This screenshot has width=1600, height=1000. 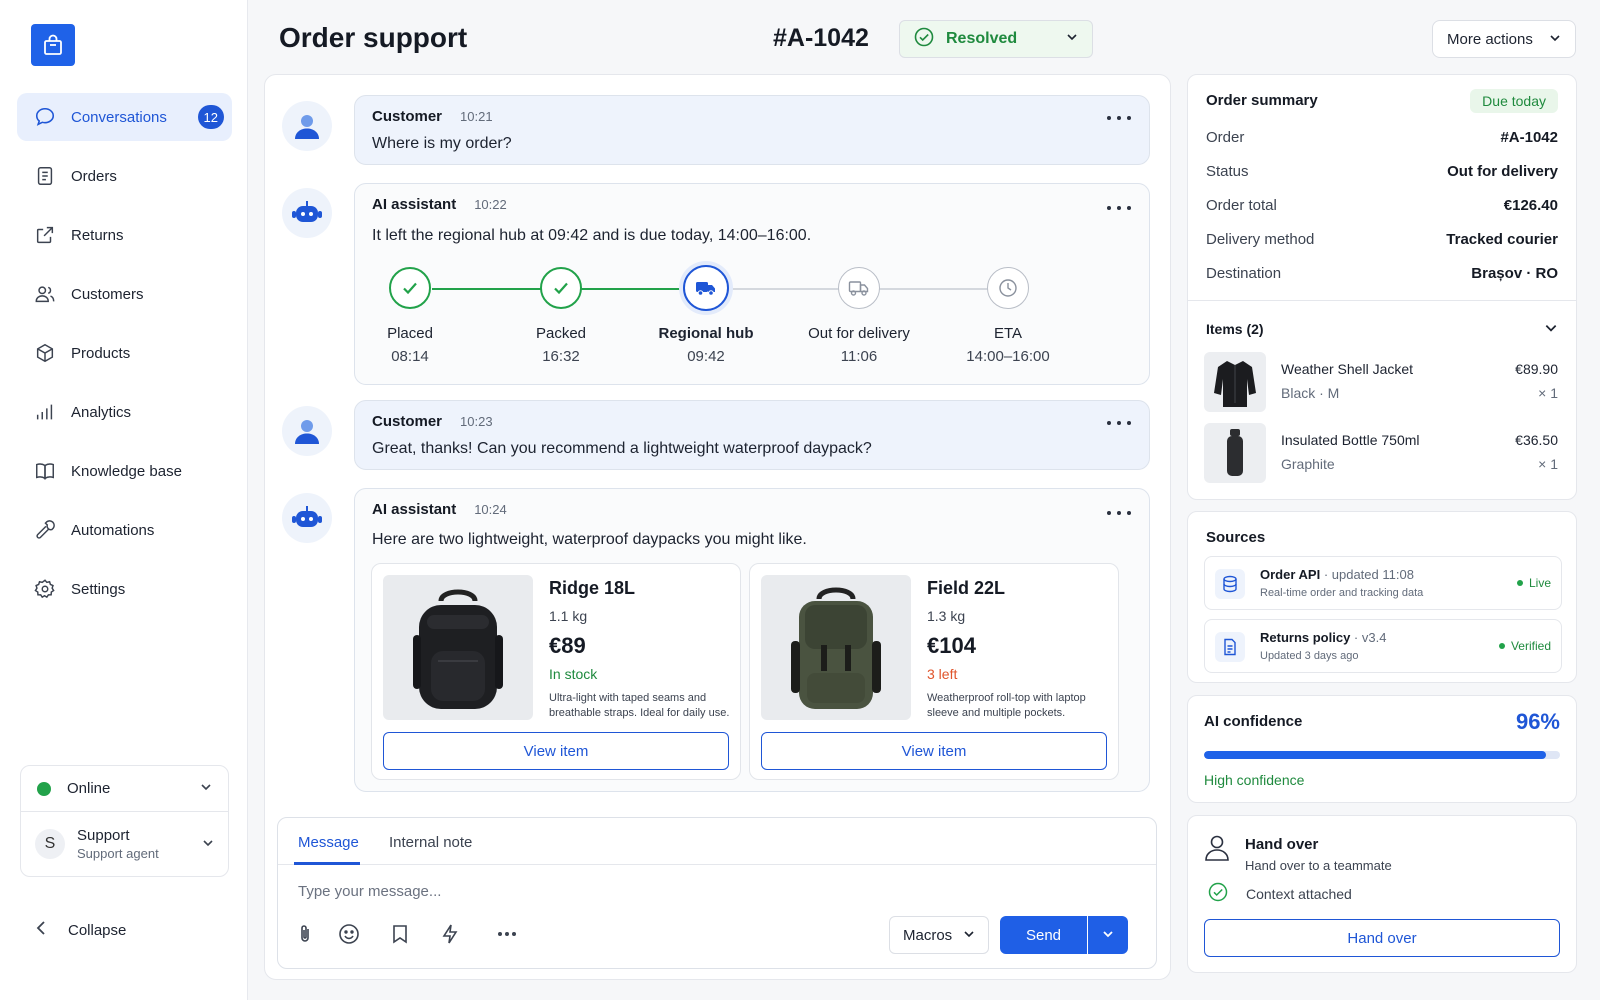 I want to click on person-icon, so click(x=1217, y=850).